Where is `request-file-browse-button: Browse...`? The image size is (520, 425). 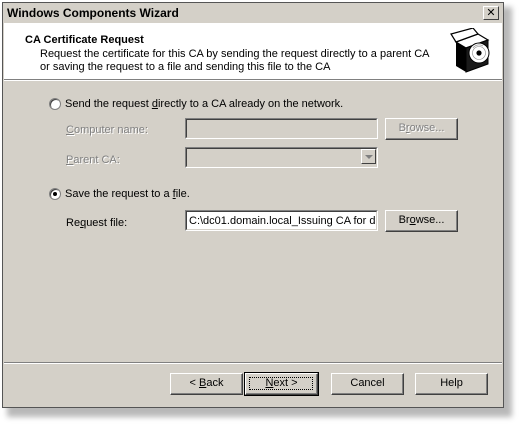
request-file-browse-button: Browse... is located at coordinates (421, 221).